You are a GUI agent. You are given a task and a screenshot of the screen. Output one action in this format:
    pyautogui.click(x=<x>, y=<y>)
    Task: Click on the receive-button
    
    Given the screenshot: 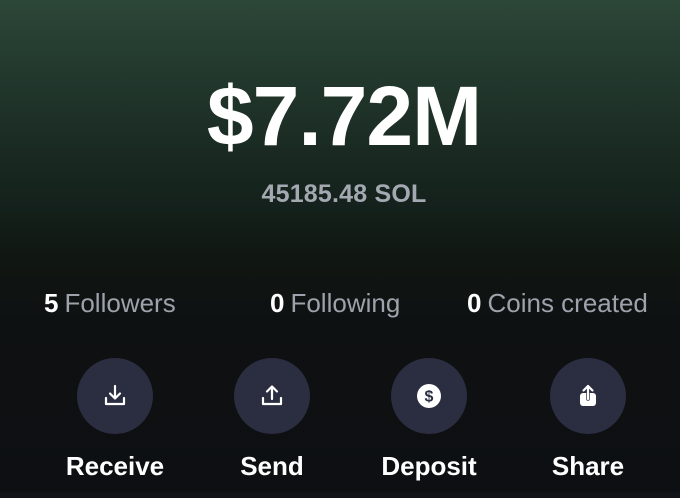 What is the action you would take?
    pyautogui.click(x=115, y=396)
    